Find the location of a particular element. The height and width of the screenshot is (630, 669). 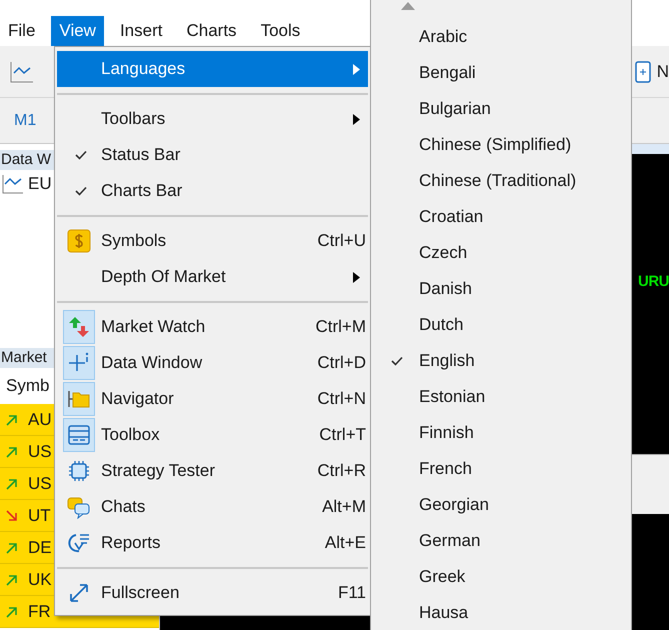

symbol-label: UK is located at coordinates (40, 579).